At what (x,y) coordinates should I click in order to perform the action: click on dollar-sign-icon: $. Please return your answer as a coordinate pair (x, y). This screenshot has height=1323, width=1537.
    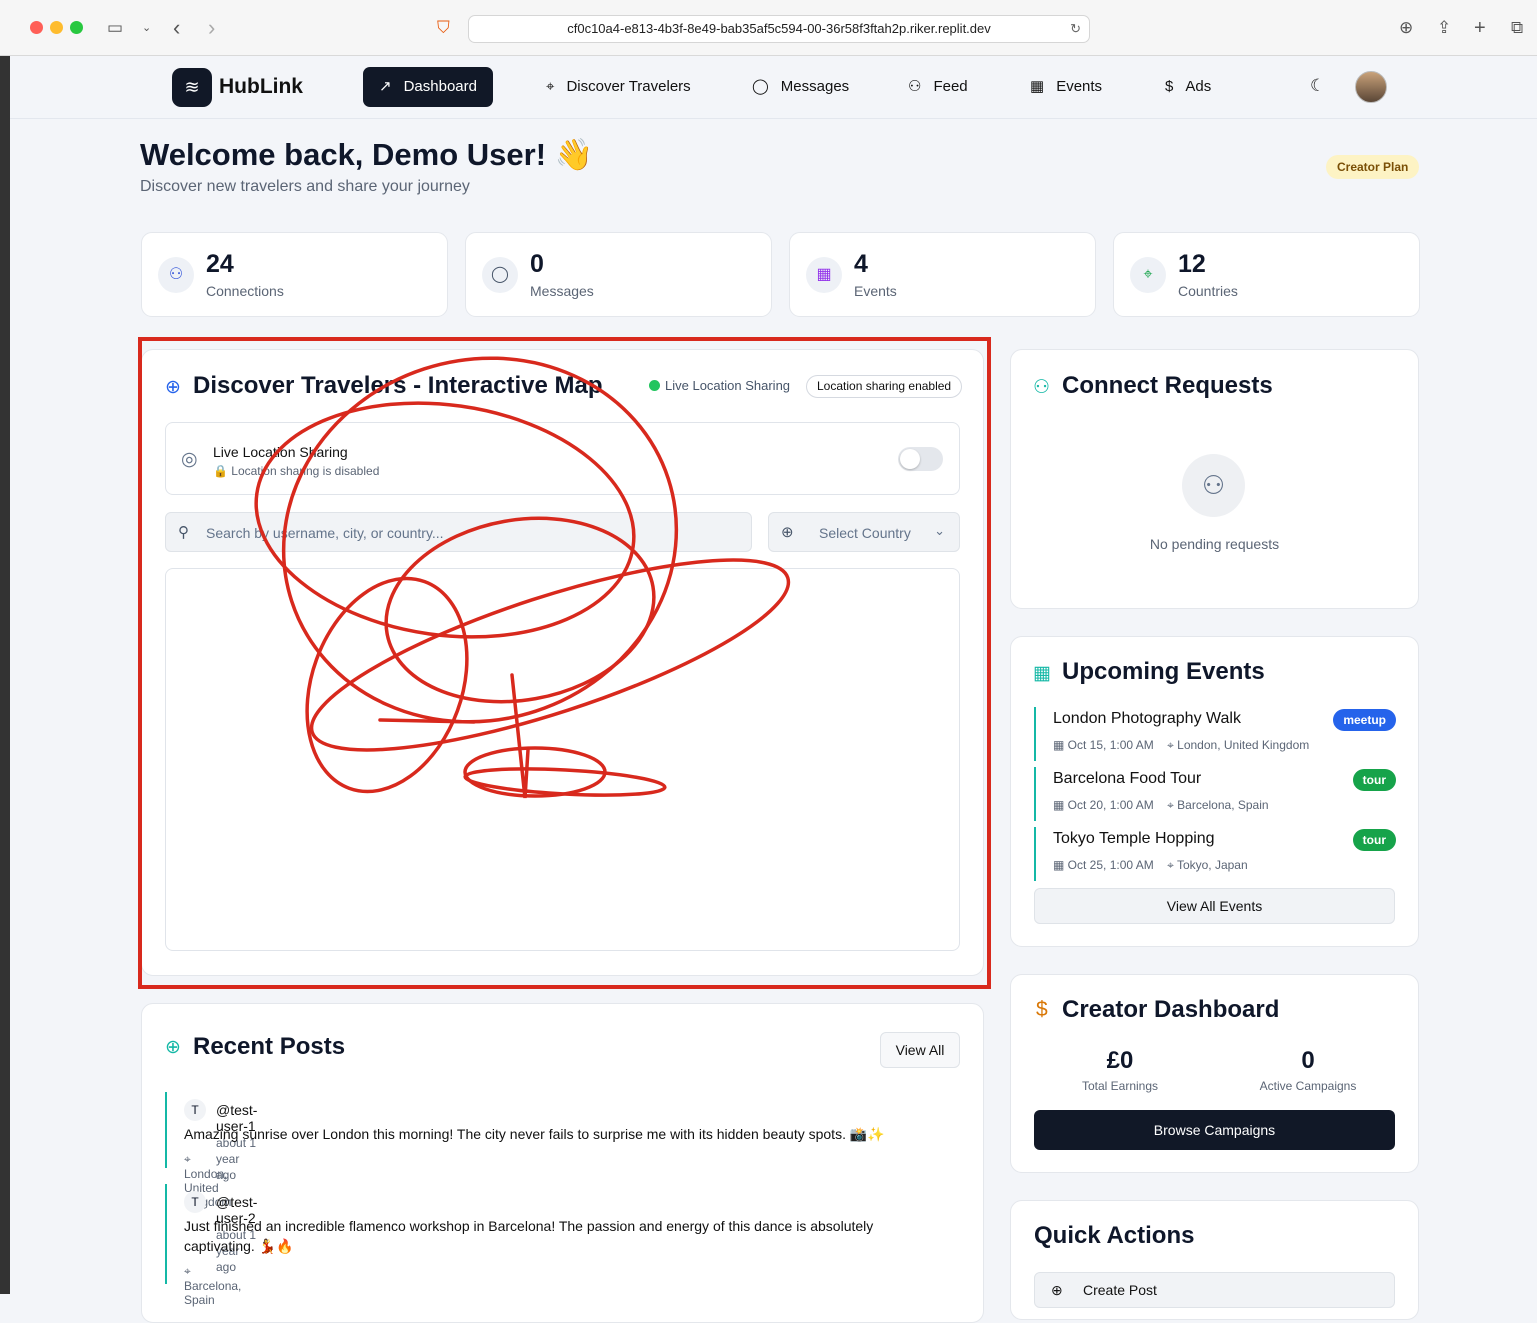
    Looking at the image, I should click on (1042, 1009).